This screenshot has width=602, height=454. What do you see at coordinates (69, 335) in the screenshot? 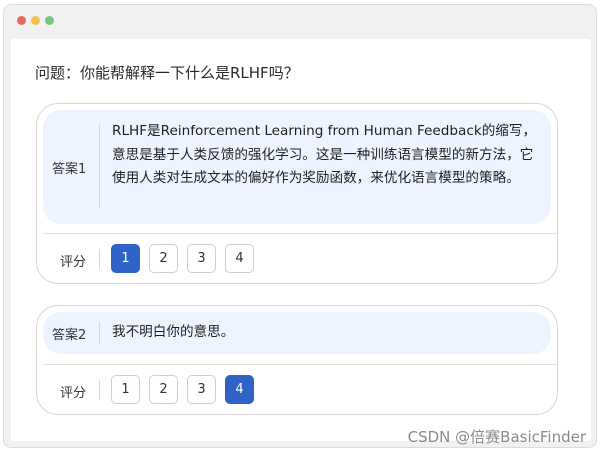
I see `answer-label: 答案2` at bounding box center [69, 335].